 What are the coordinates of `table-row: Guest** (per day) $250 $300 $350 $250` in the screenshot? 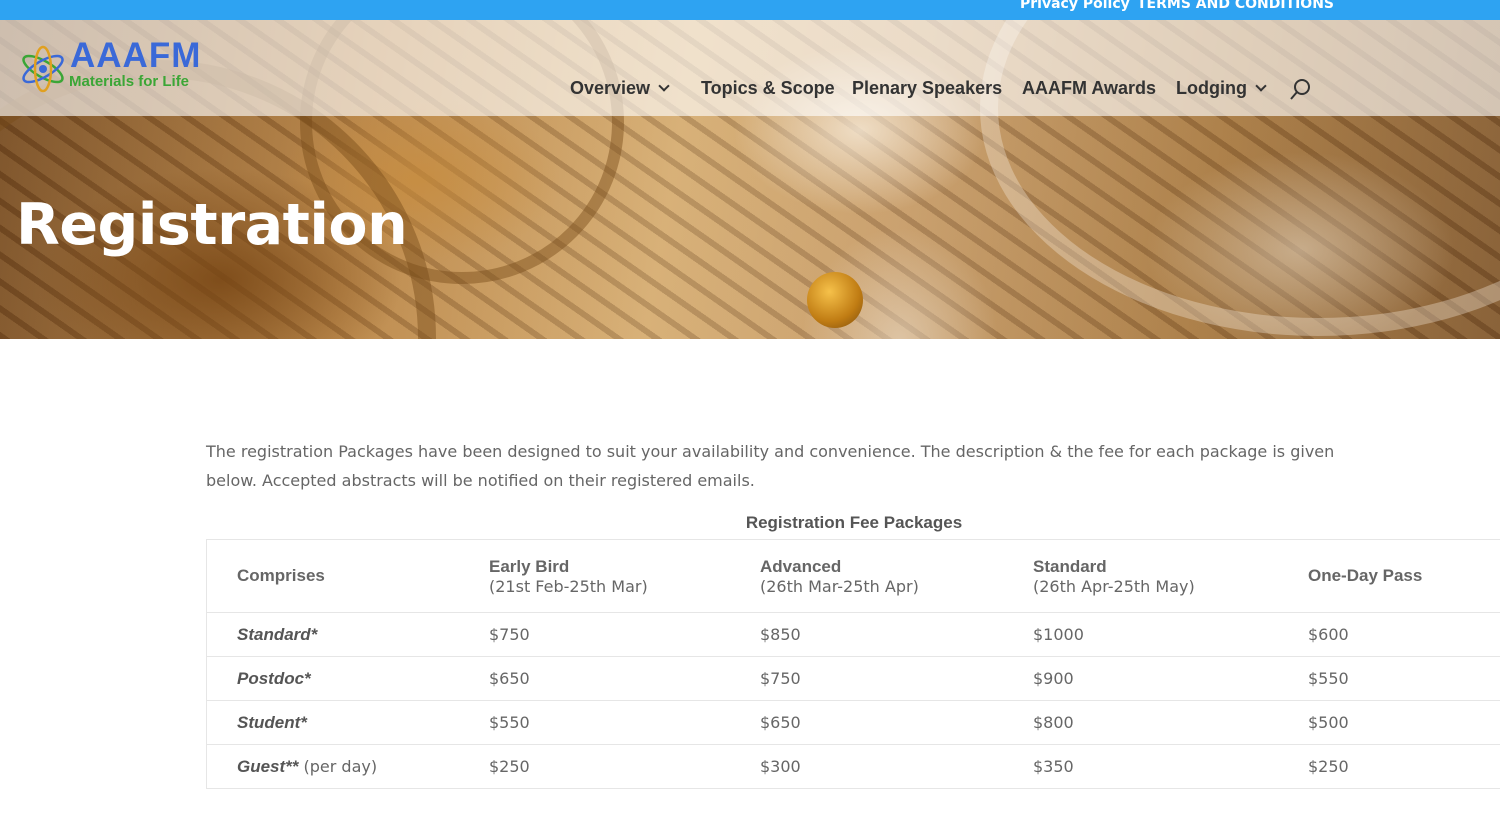 It's located at (853, 766).